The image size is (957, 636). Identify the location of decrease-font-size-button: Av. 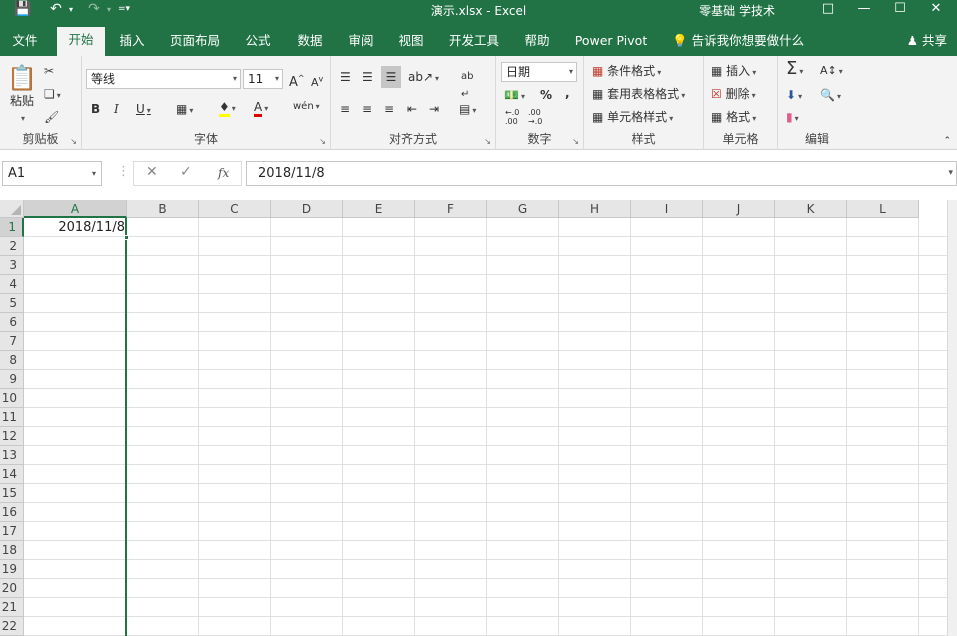
(317, 81).